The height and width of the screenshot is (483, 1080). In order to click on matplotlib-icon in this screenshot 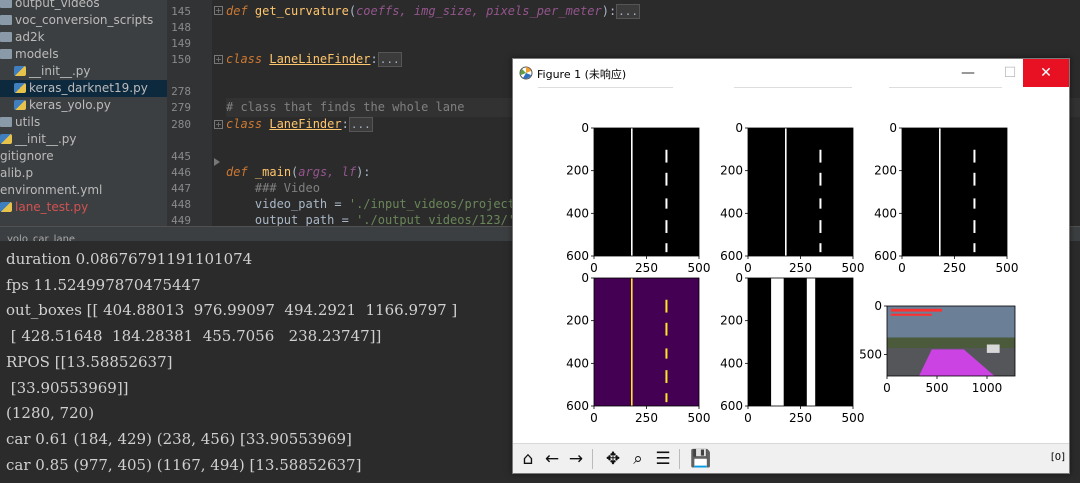, I will do `click(526, 73)`.